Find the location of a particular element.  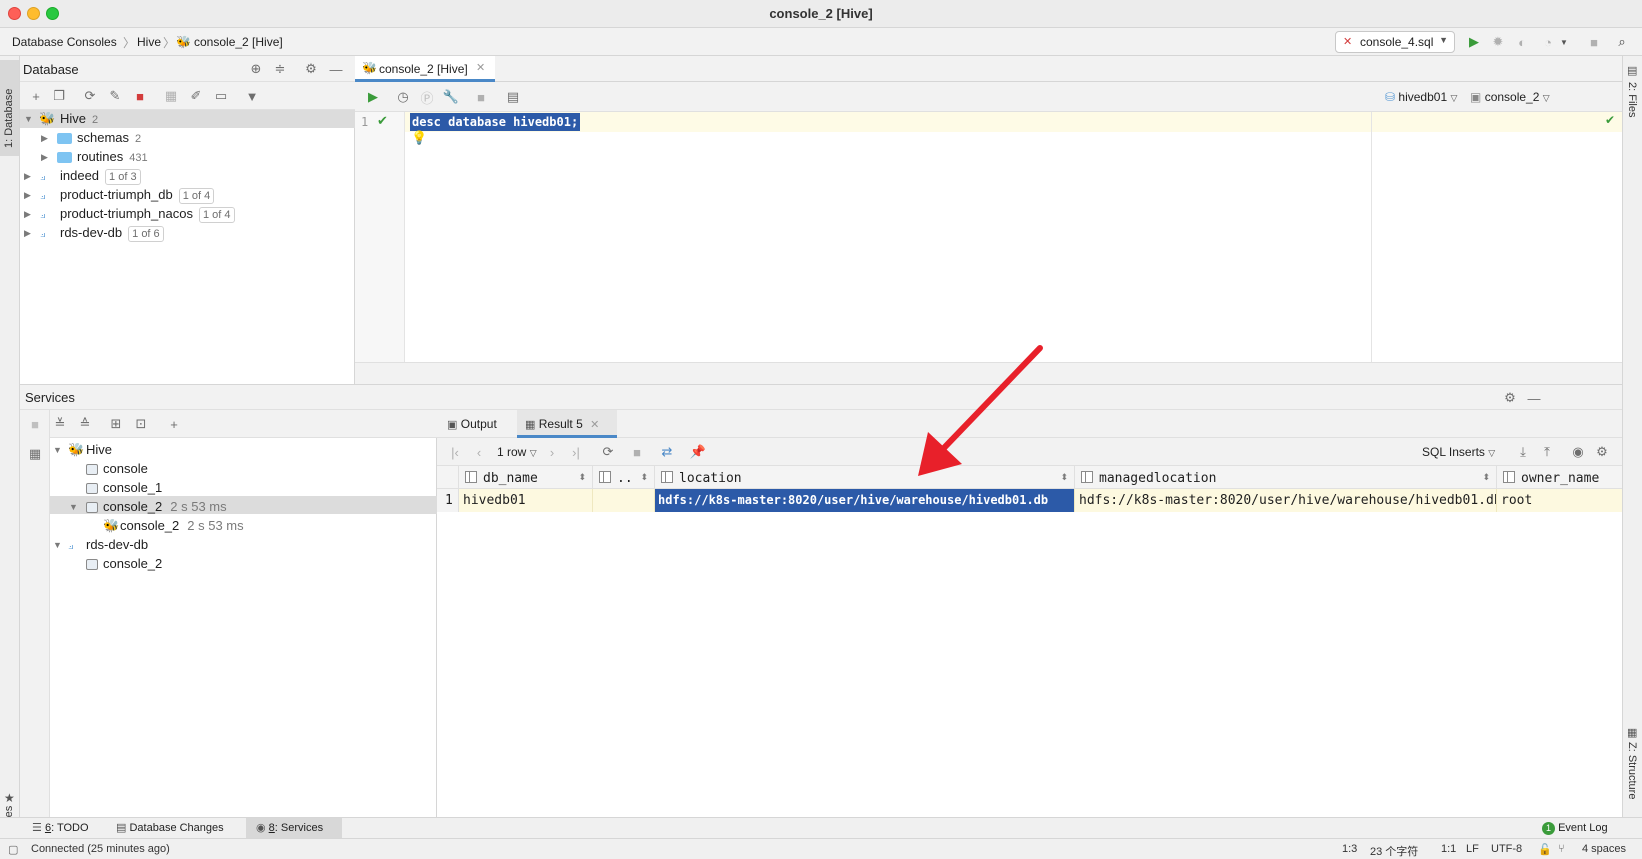

lightbulb-icon: 💡 is located at coordinates (419, 138).